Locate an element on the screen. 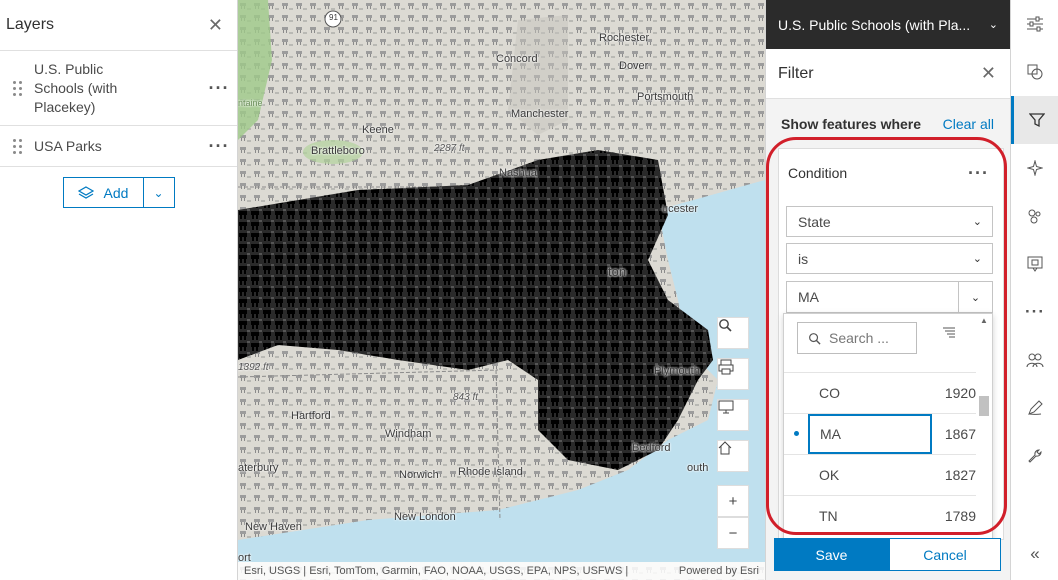 Image resolution: width=1058 pixels, height=580 pixels. elevation-label: 2287 ft is located at coordinates (449, 148).